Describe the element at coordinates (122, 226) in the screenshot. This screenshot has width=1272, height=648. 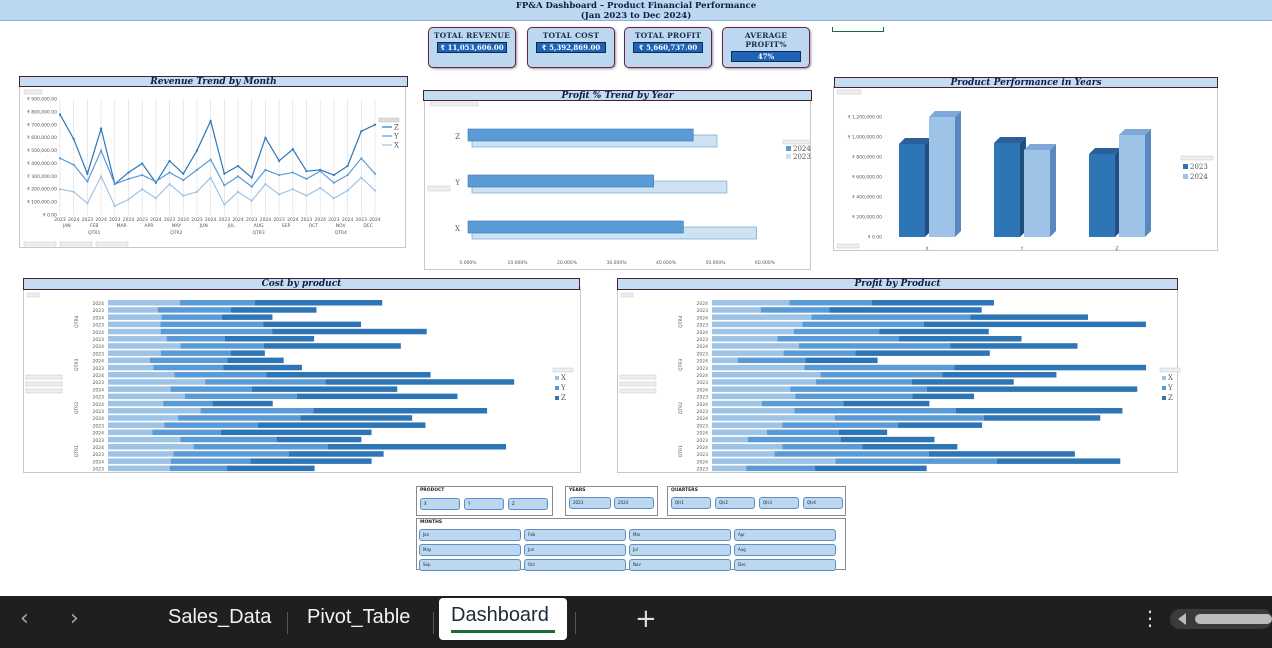
I see `x-tick-month: MAR` at that location.